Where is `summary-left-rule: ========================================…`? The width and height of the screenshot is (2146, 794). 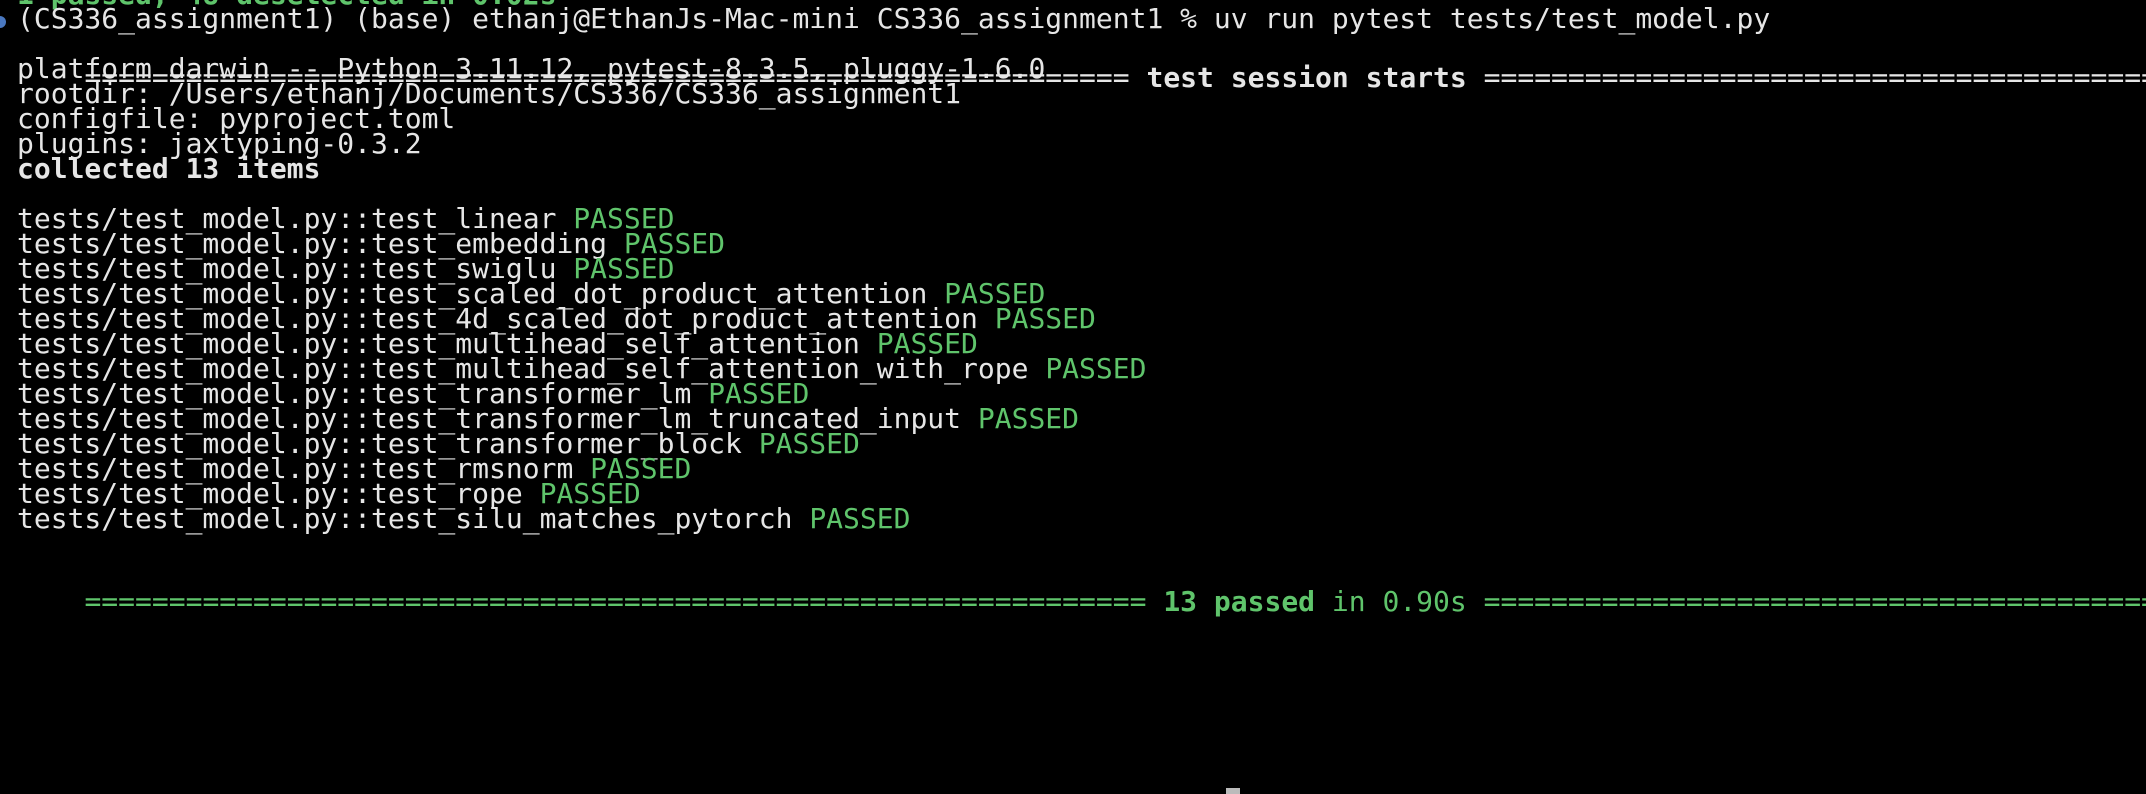
summary-left-rule: ========================================… is located at coordinates (624, 601).